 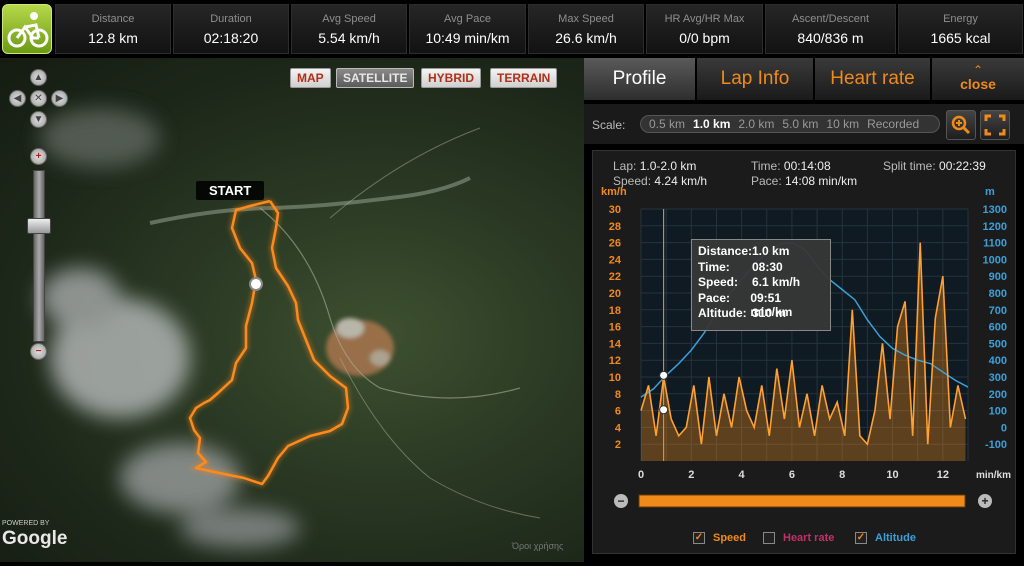 What do you see at coordinates (27, 29) in the screenshot?
I see `cycling-icon` at bounding box center [27, 29].